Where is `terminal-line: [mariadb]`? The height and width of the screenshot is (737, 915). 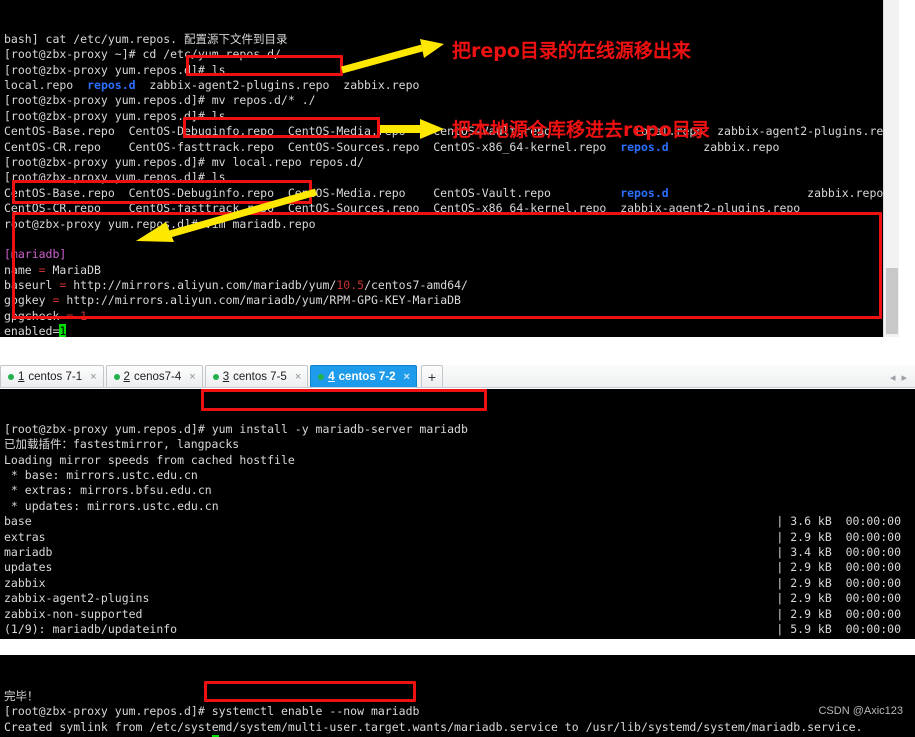
terminal-line: [mariadb] is located at coordinates (449, 254).